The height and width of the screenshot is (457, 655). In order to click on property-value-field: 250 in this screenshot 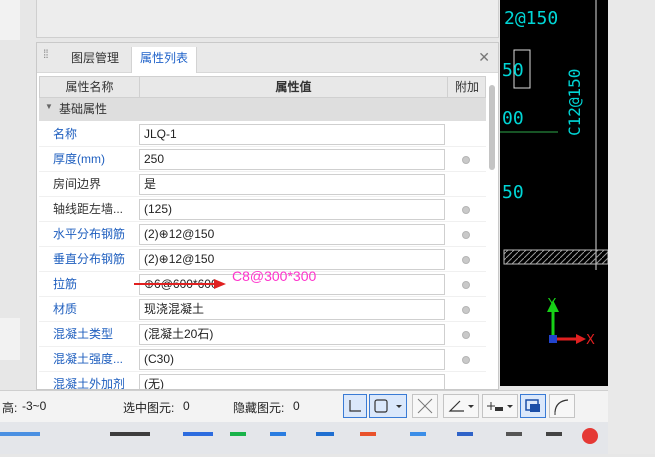, I will do `click(292, 159)`.